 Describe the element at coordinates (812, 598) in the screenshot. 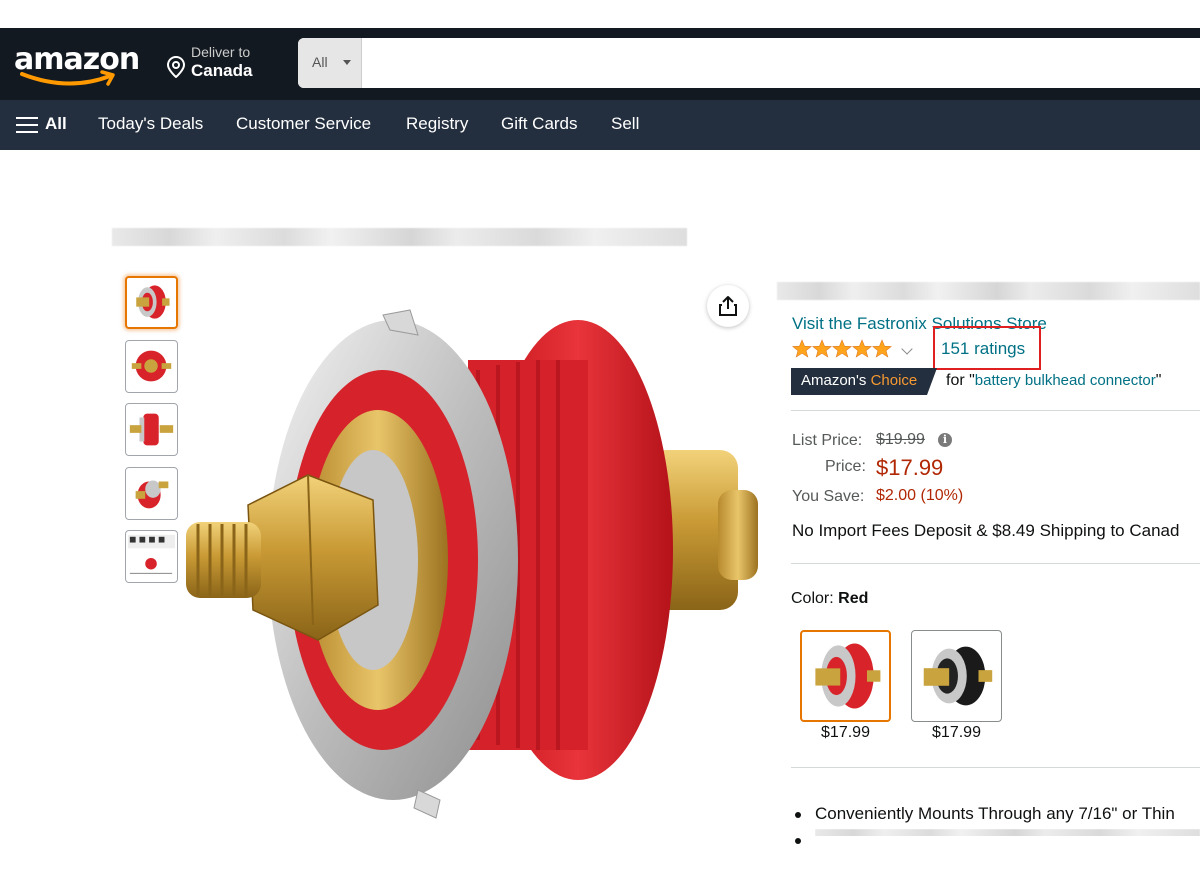

I see `color-label-text: Color:` at that location.